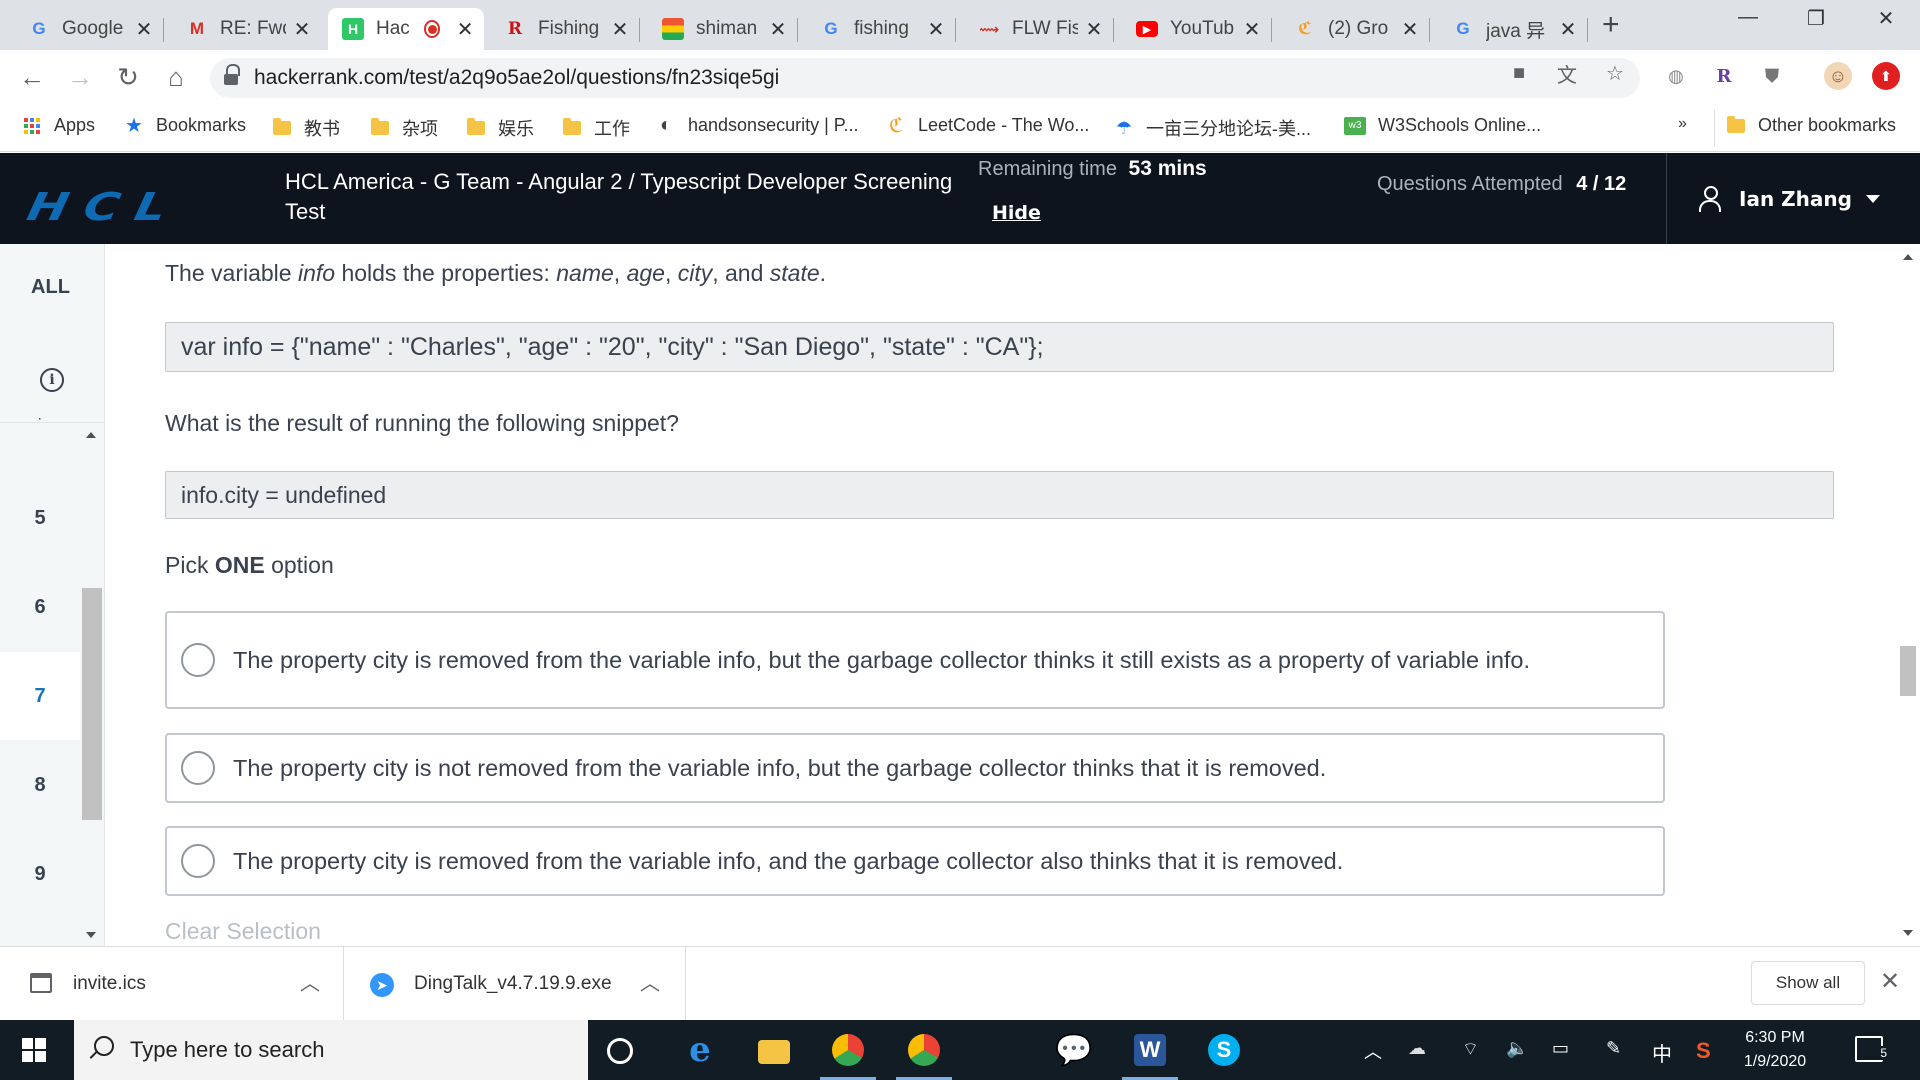  Describe the element at coordinates (1517, 1048) in the screenshot. I see `volume-icon: 🔈` at that location.